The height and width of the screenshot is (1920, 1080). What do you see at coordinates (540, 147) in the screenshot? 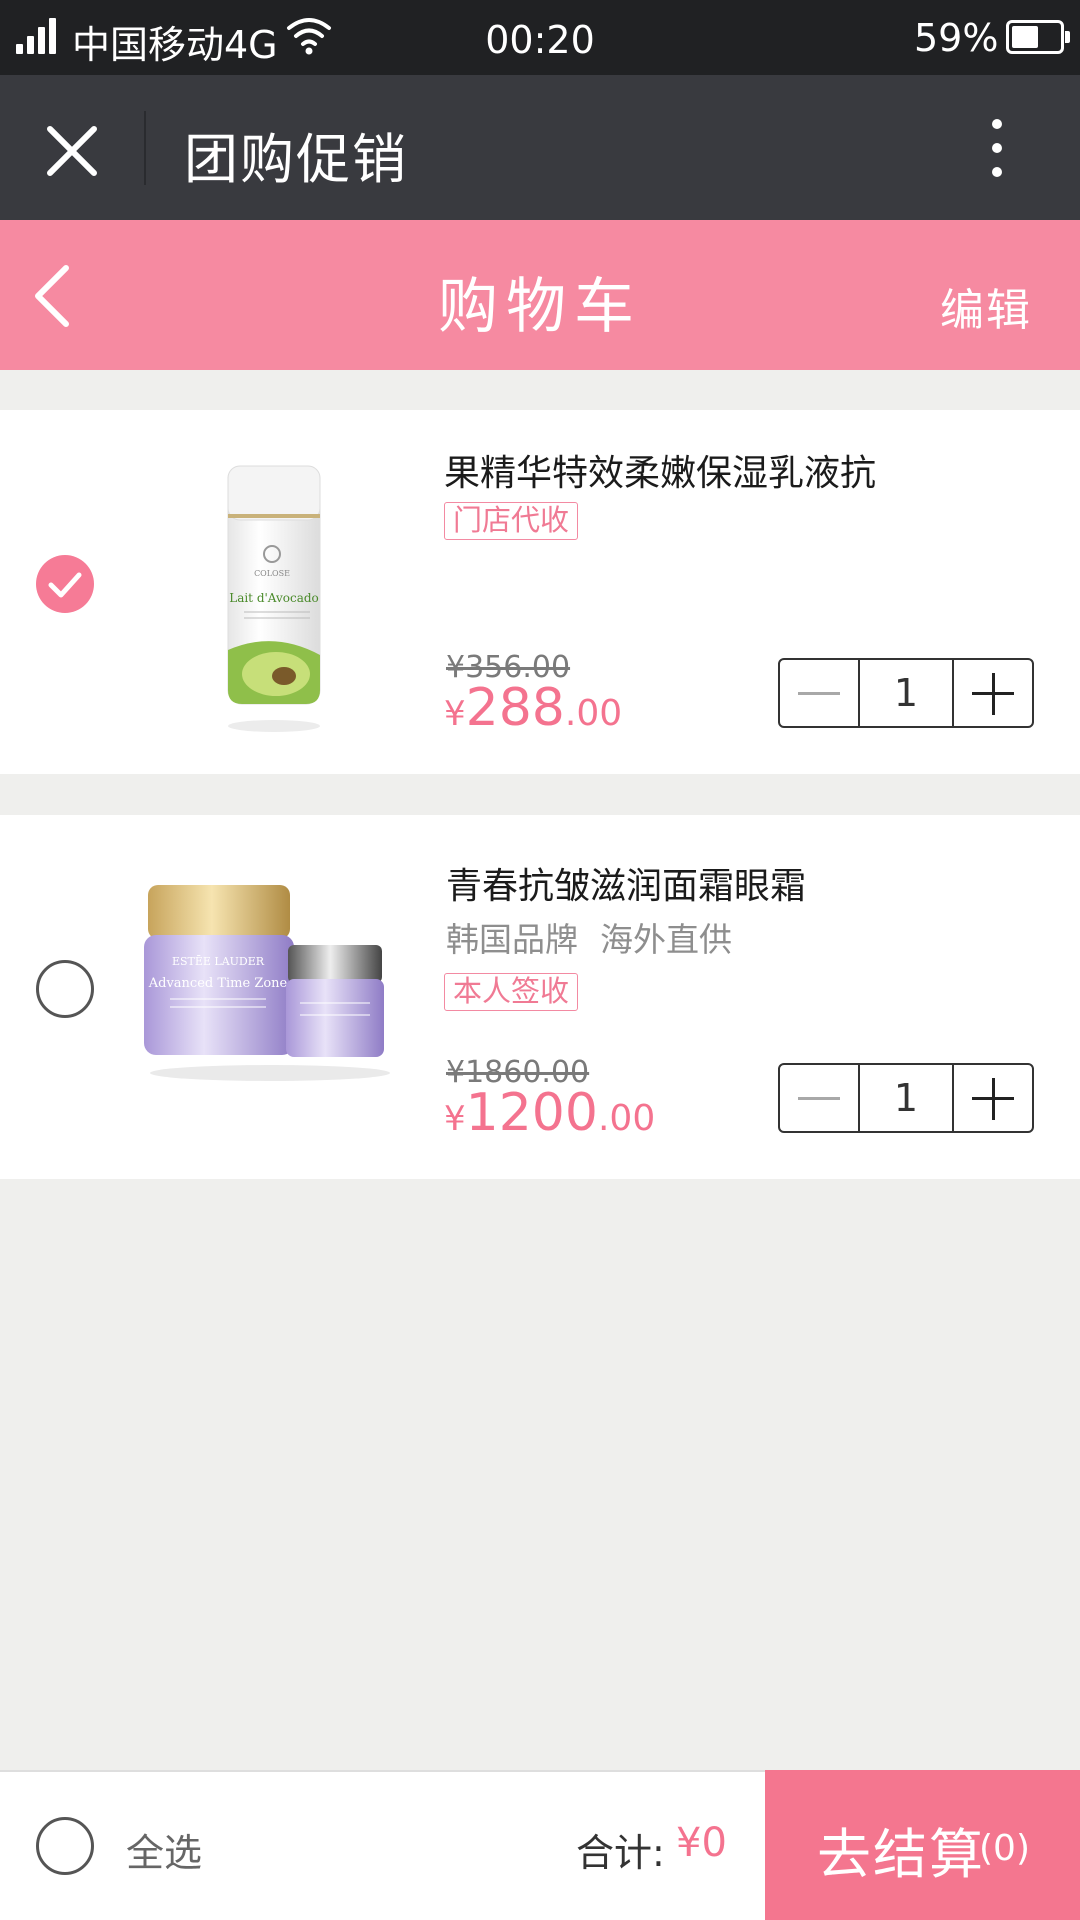
I see `title-bar: 团购促销` at bounding box center [540, 147].